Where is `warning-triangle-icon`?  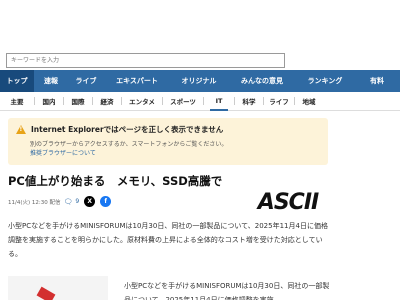
warning-triangle-icon is located at coordinates (21, 129).